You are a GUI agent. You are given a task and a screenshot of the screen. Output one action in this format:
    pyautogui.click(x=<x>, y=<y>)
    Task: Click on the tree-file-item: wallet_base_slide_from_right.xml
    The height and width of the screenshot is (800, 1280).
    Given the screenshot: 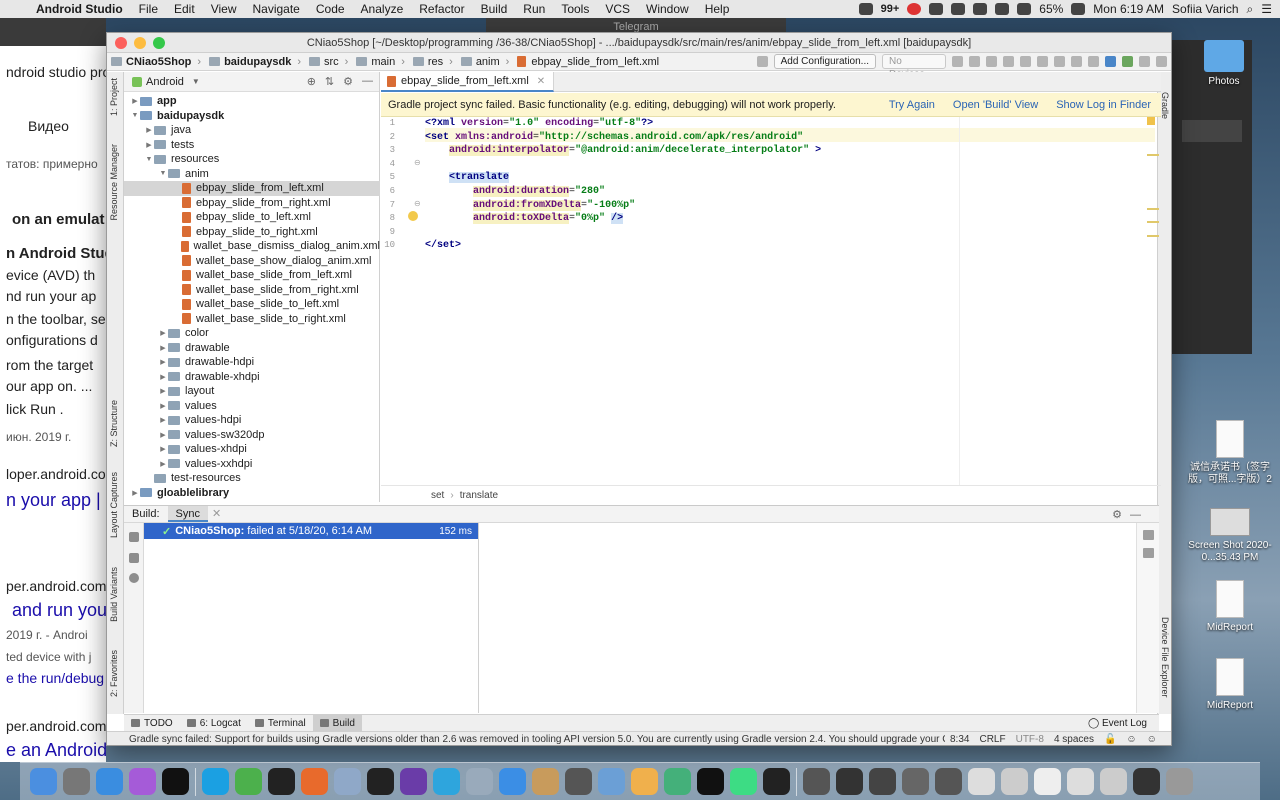 What is the action you would take?
    pyautogui.click(x=252, y=290)
    